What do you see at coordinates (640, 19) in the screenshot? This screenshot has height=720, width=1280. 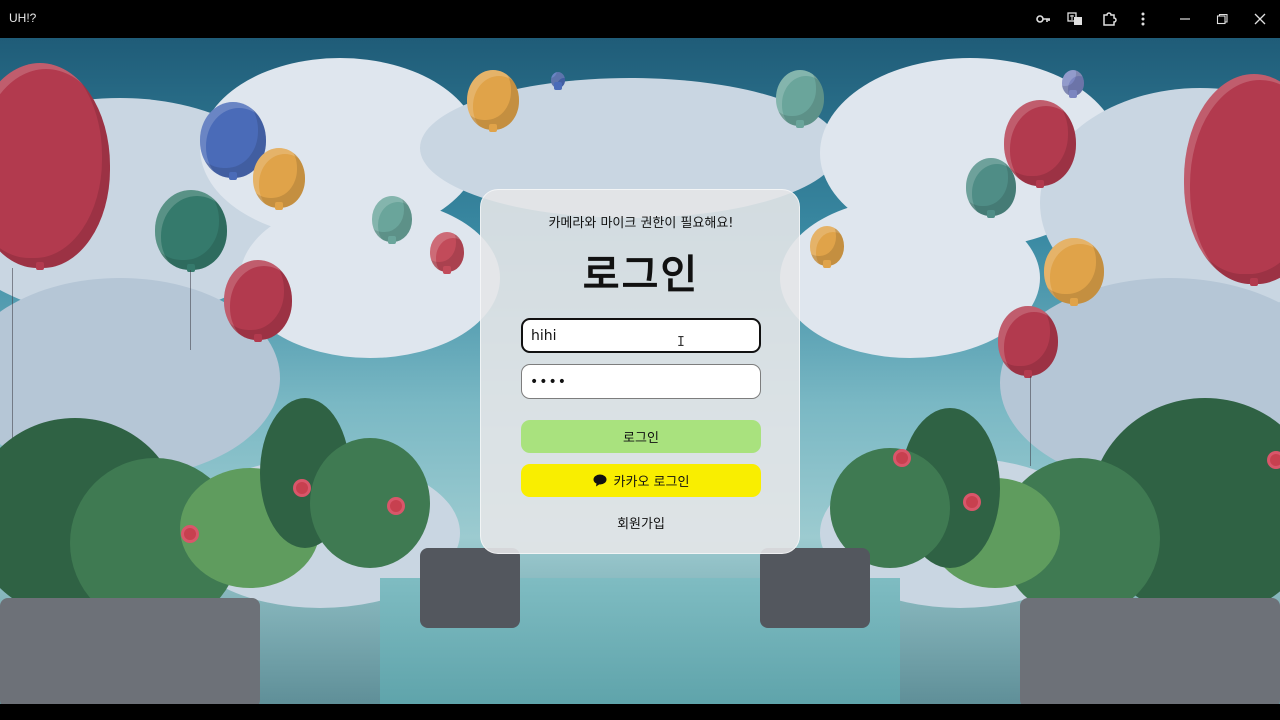 I see `title-bar: UH!?` at bounding box center [640, 19].